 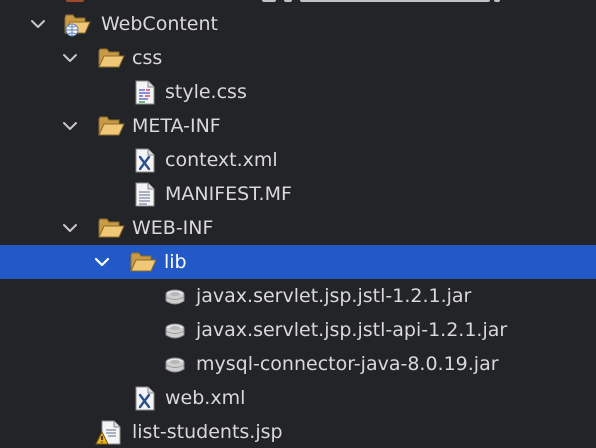 What do you see at coordinates (228, 194) in the screenshot?
I see `tree-item-label: MANIFEST.MF` at bounding box center [228, 194].